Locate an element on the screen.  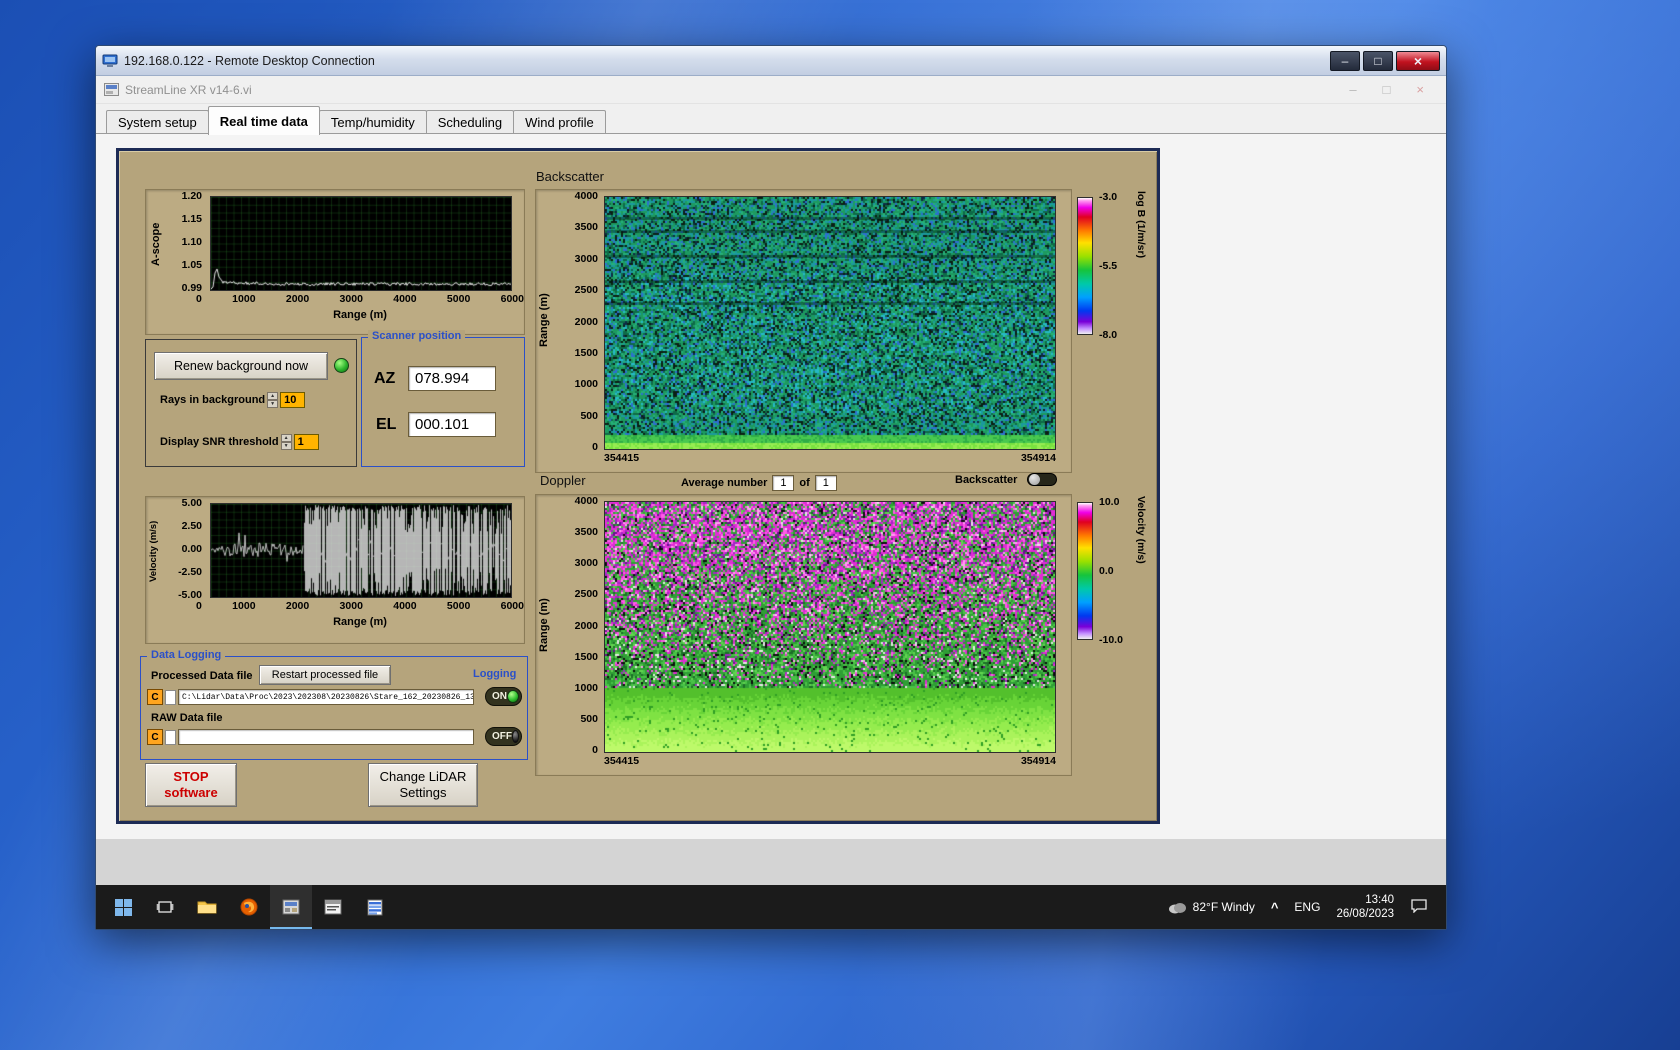
weather-widget: 82°F Windy is located at coordinates (1211, 907).